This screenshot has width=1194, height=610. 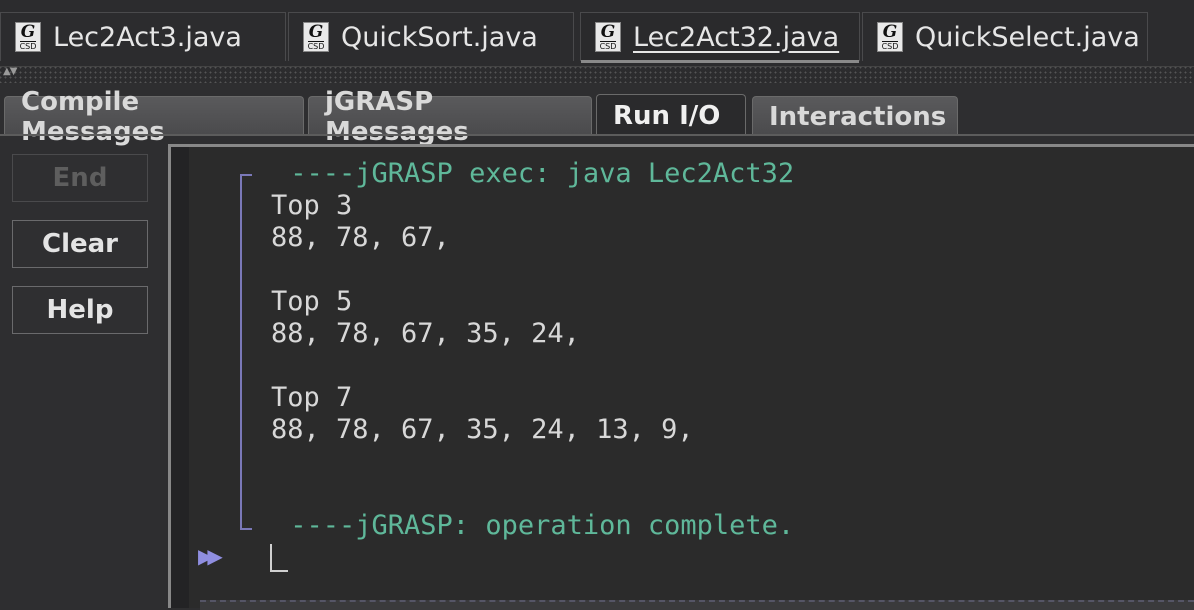 What do you see at coordinates (450, 117) in the screenshot?
I see `tab-jgrasp-messages: jGRASP Messages` at bounding box center [450, 117].